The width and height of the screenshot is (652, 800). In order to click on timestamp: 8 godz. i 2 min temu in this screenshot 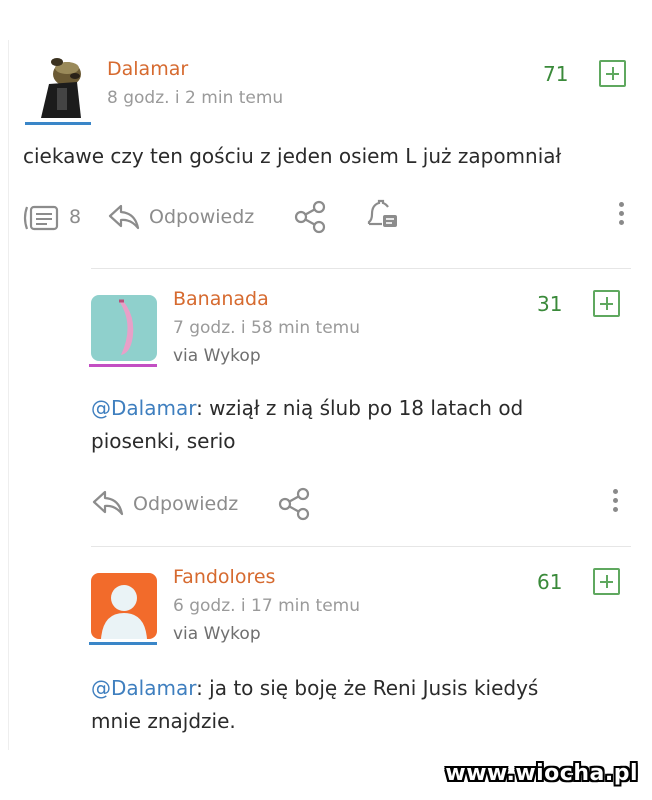, I will do `click(195, 98)`.